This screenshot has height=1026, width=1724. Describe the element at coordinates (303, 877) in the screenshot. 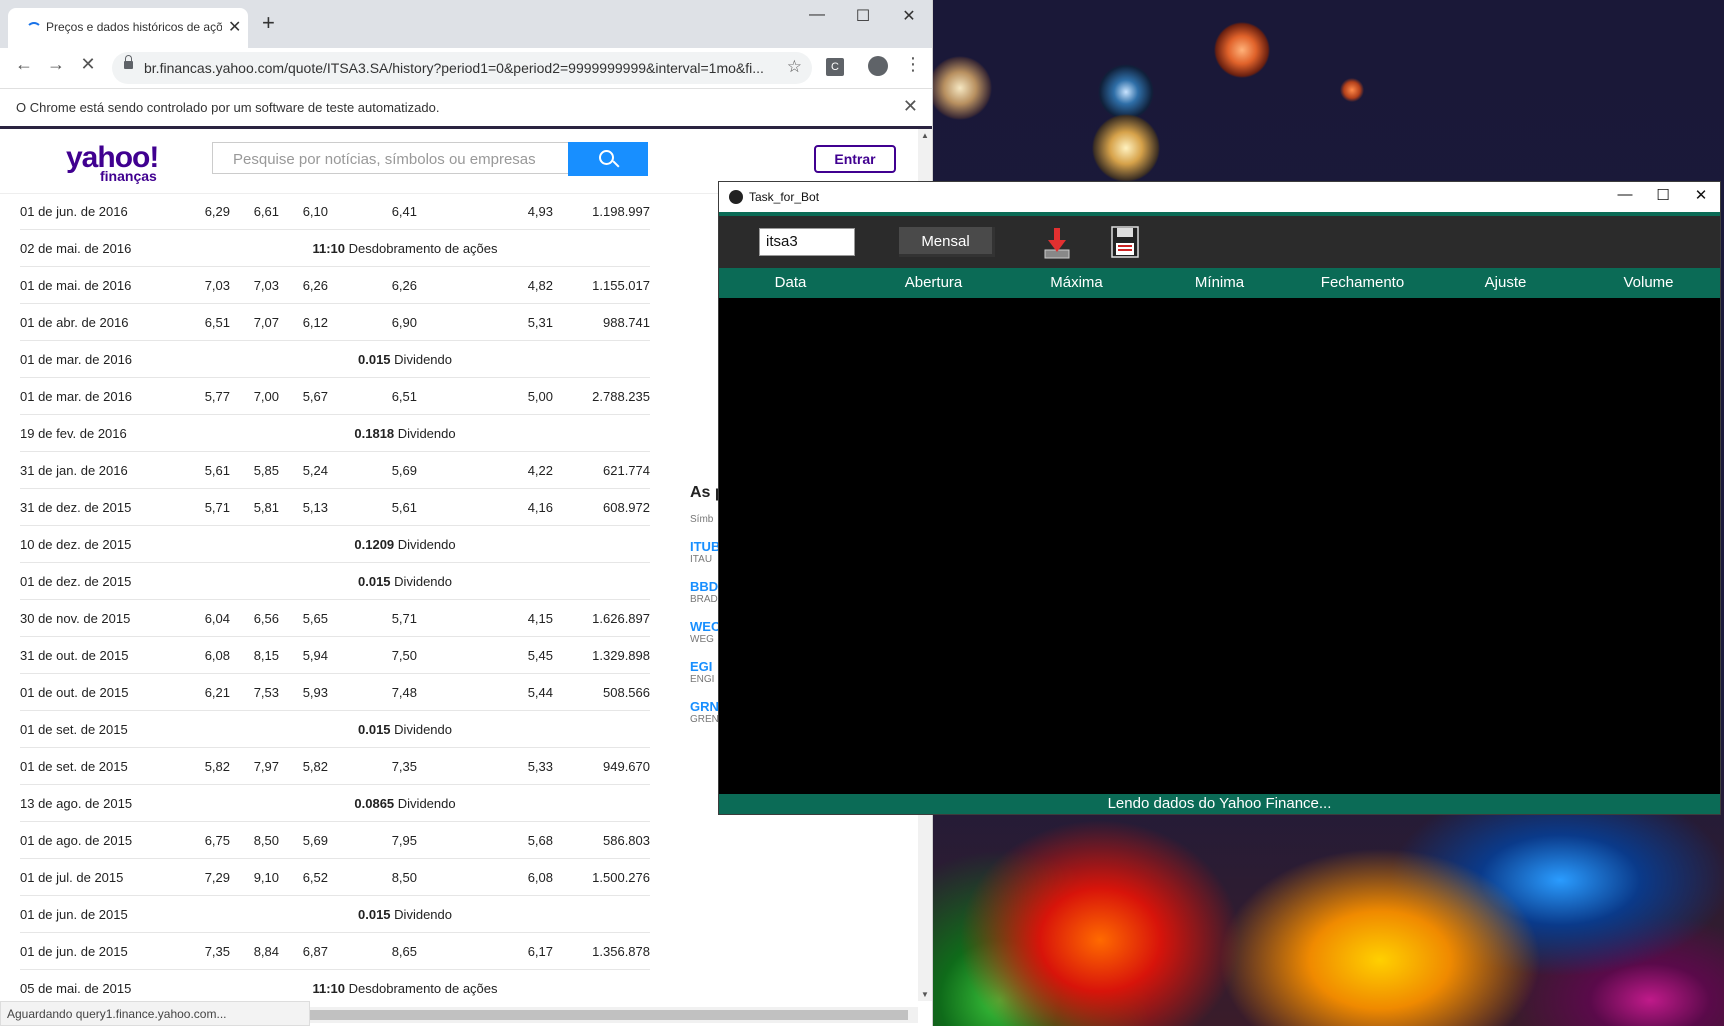

I see `row-low: 6,52` at that location.